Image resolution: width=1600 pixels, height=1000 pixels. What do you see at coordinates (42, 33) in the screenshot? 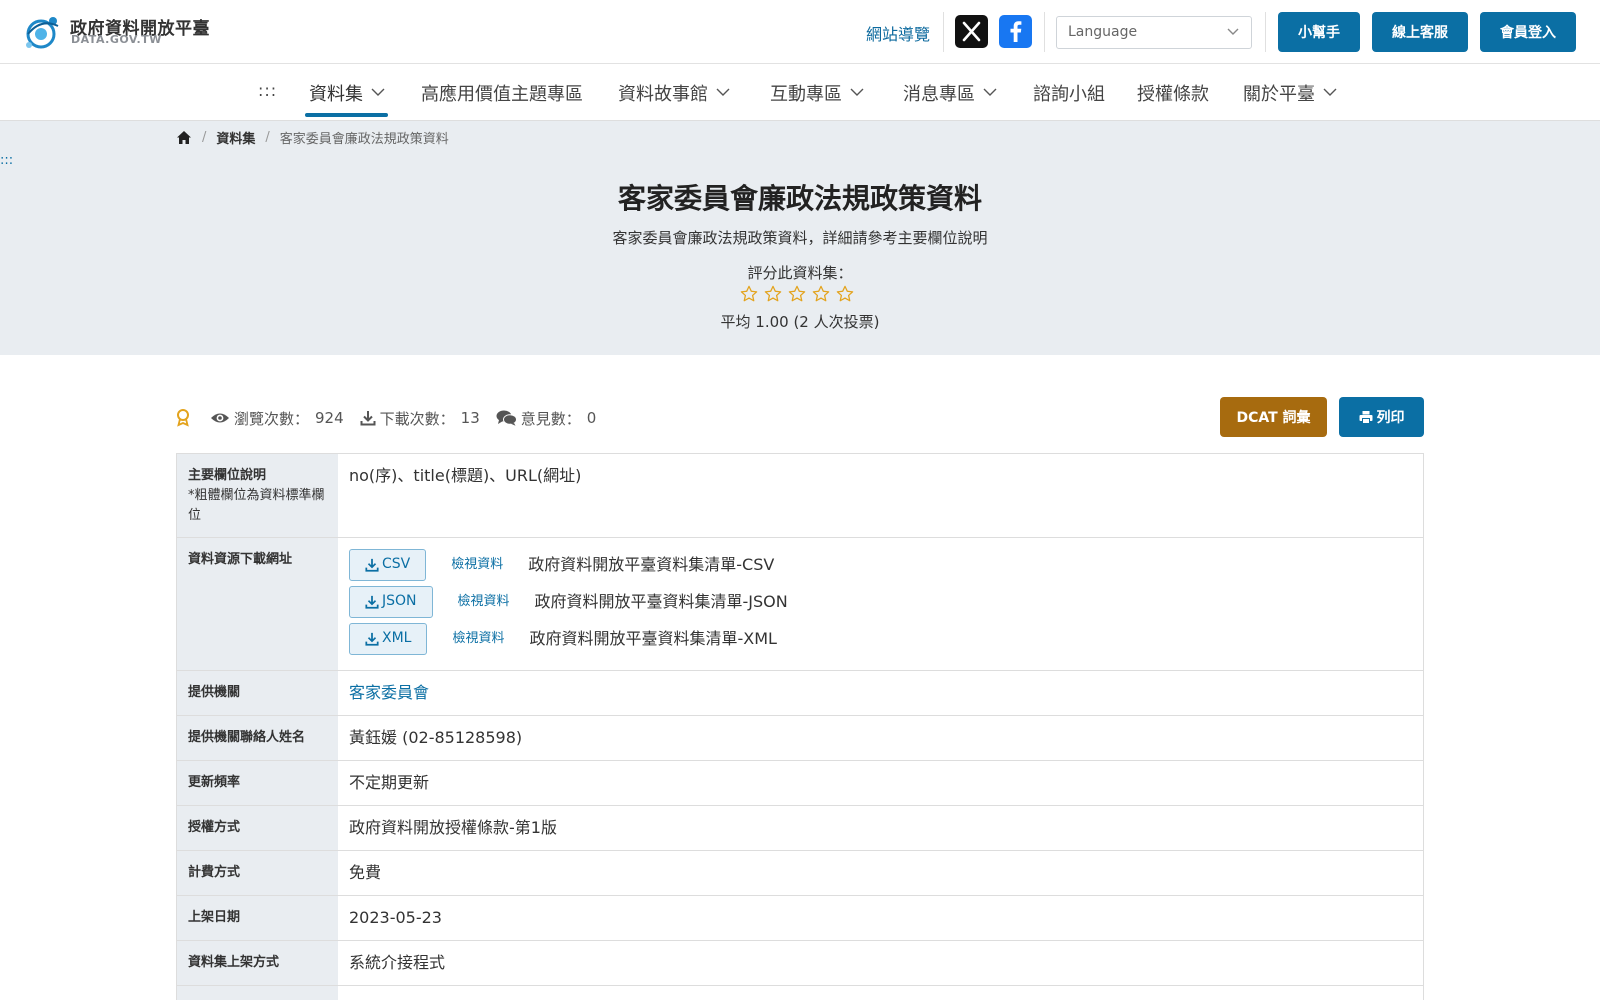
I see `logo-icon` at bounding box center [42, 33].